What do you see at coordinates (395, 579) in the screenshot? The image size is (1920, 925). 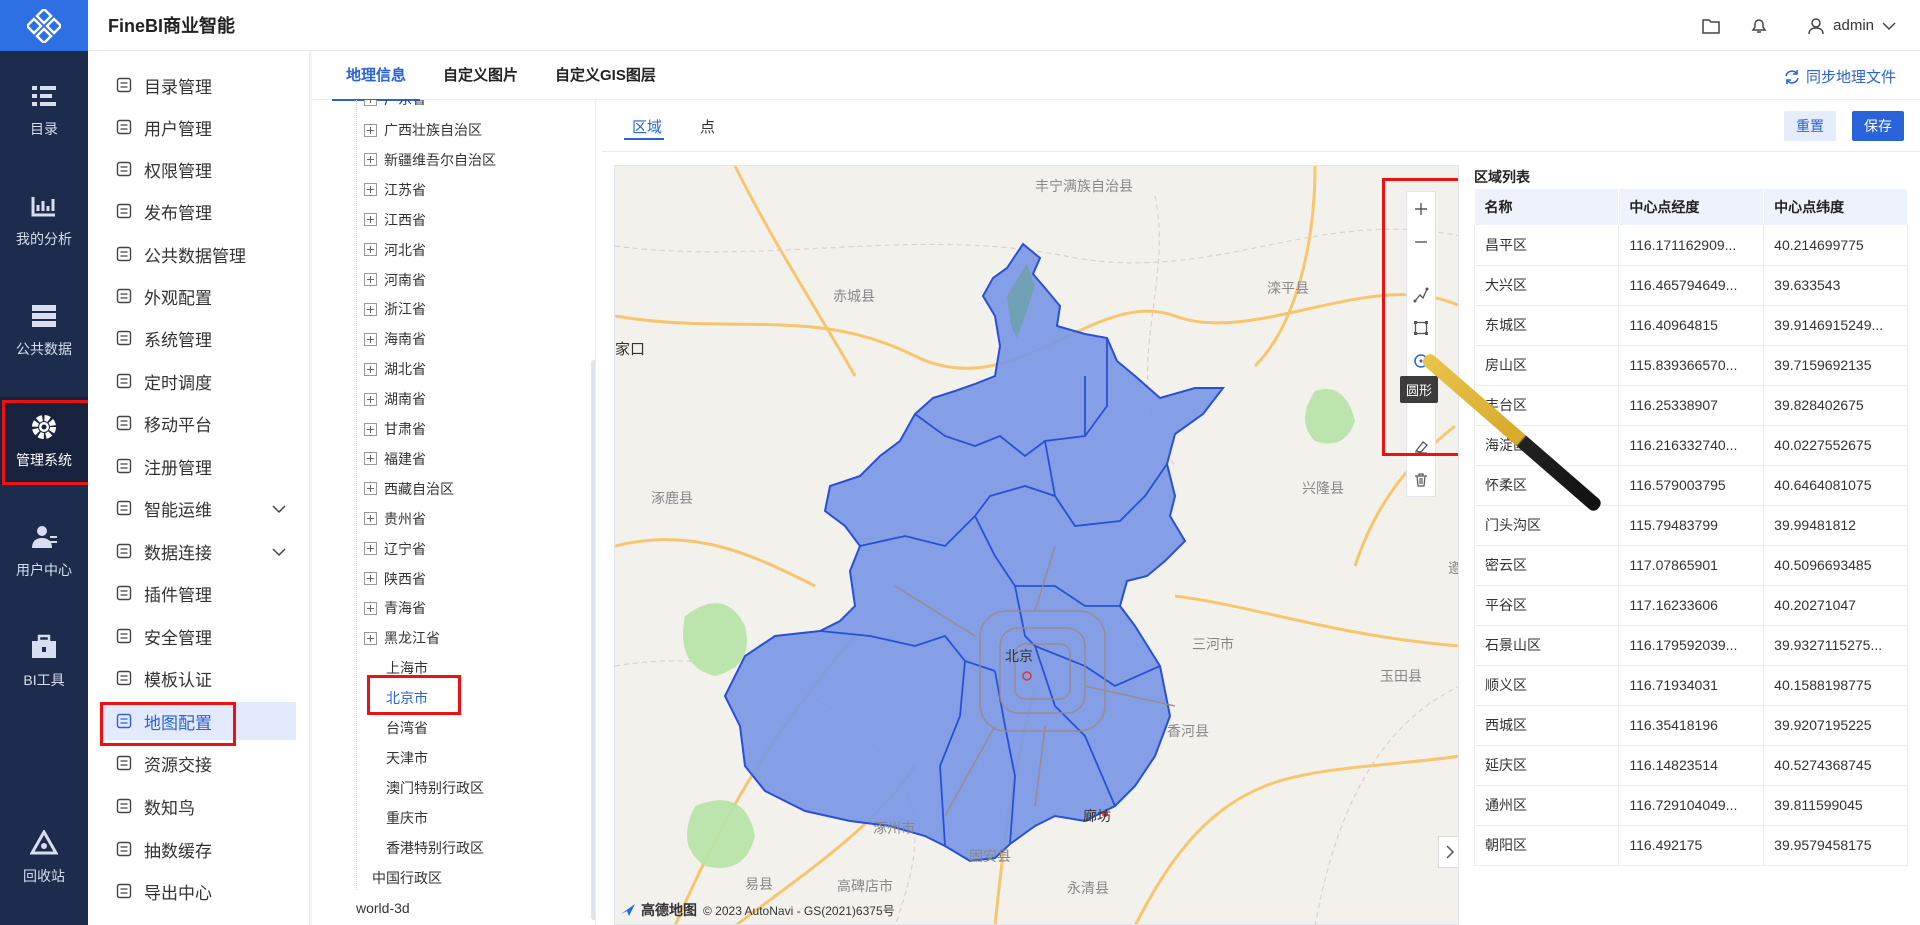 I see `tree-node-province: 陕西省` at bounding box center [395, 579].